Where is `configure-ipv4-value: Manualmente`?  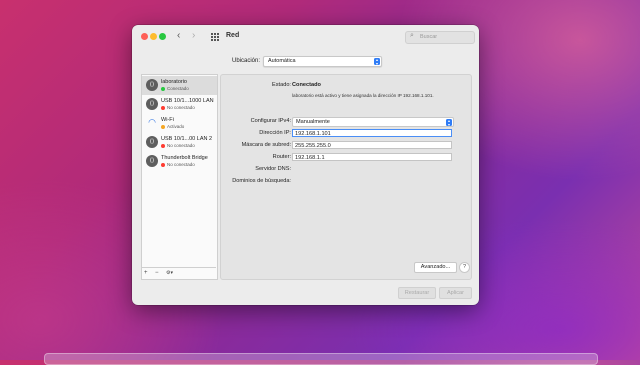 configure-ipv4-value: Manualmente is located at coordinates (313, 122).